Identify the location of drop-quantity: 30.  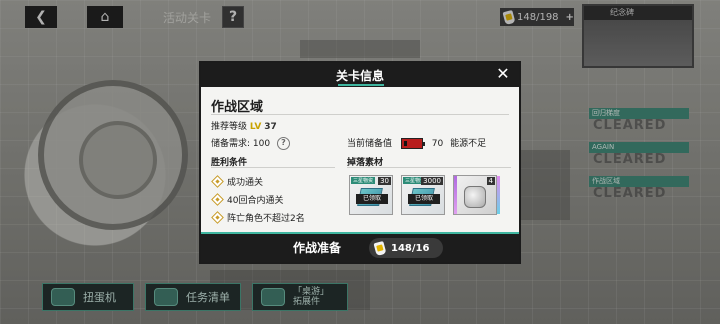
(384, 181).